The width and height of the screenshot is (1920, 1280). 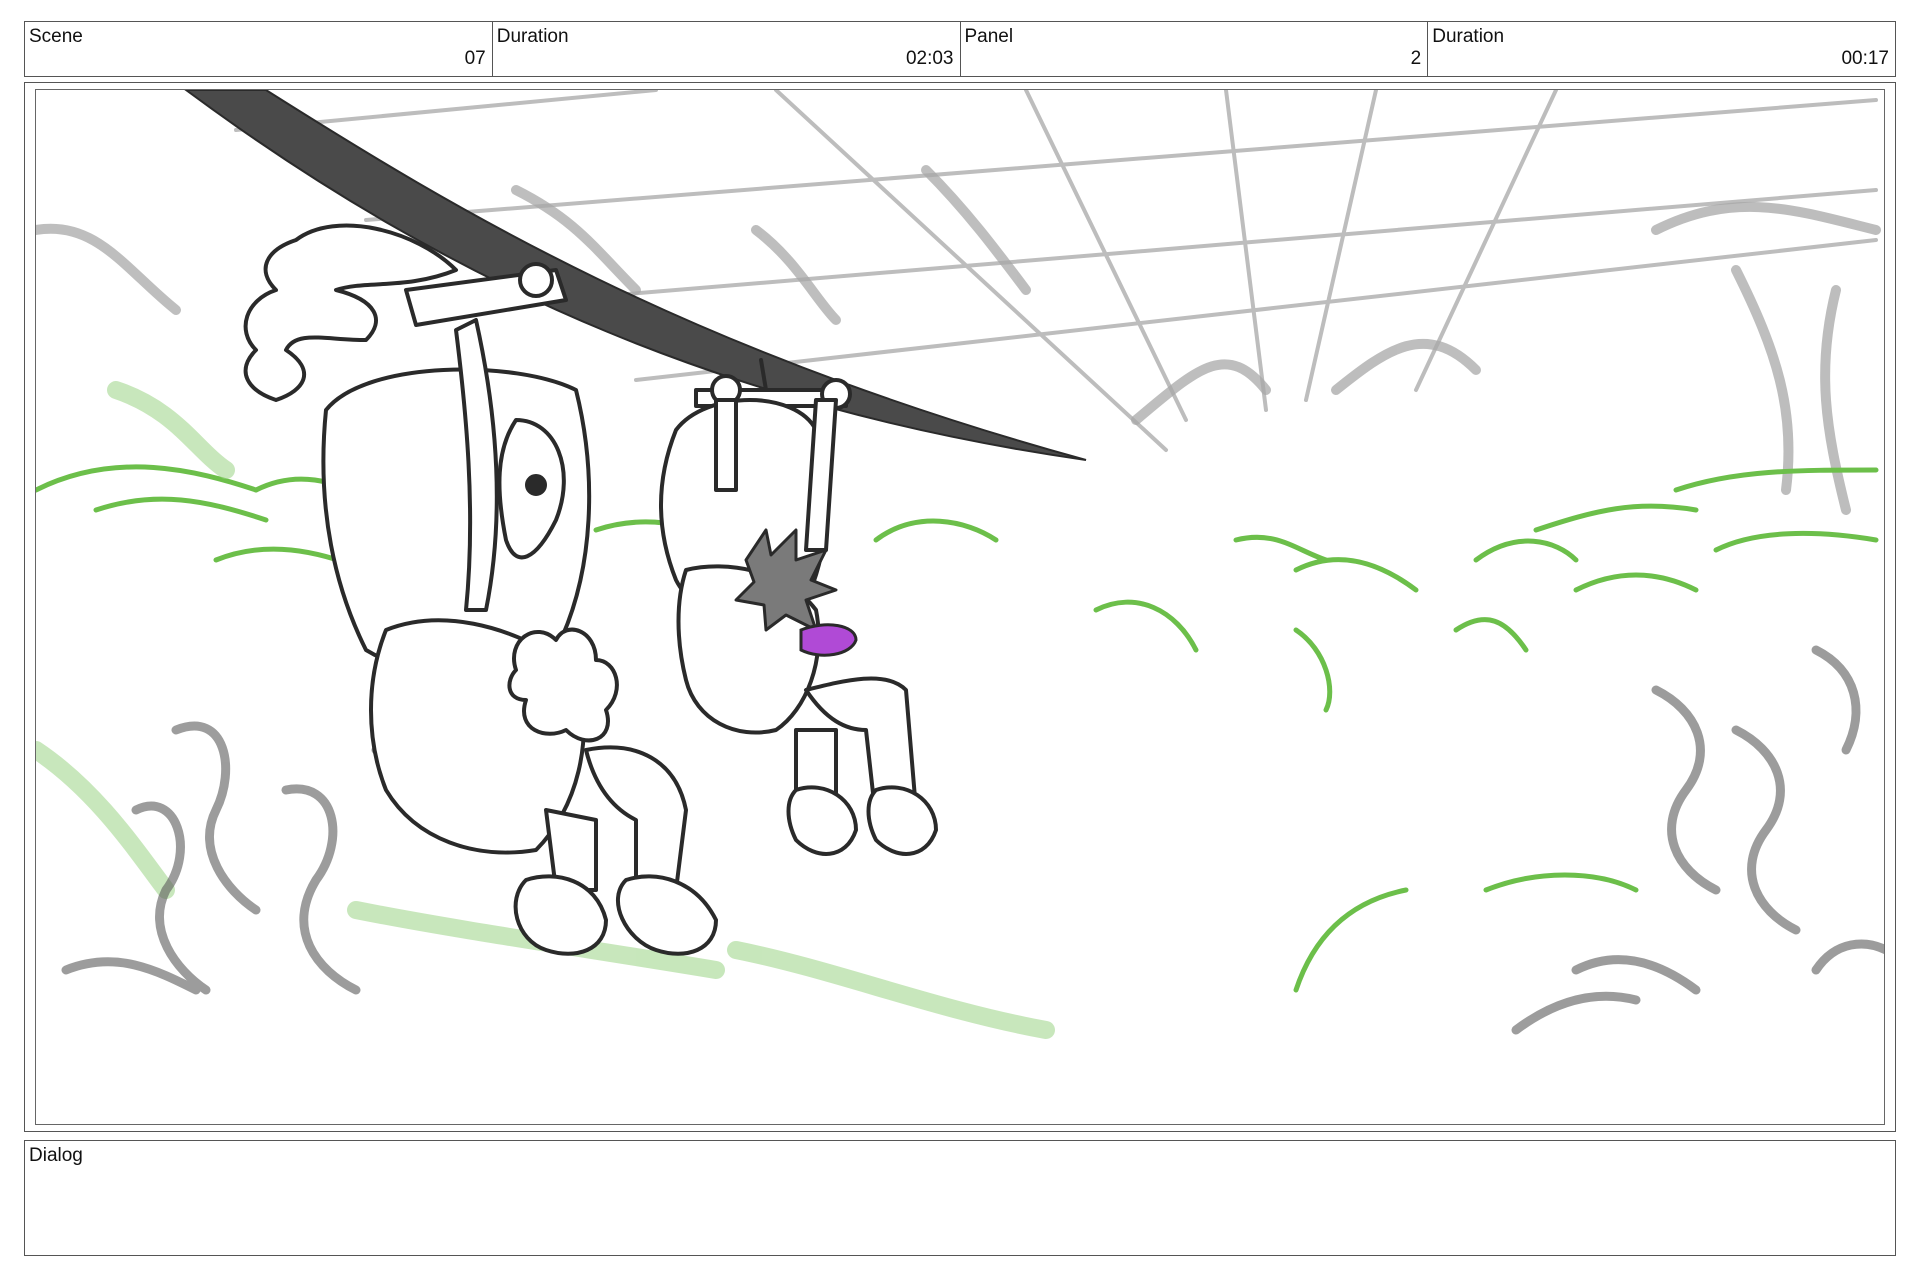 What do you see at coordinates (989, 36) in the screenshot?
I see `panel-label: Panel` at bounding box center [989, 36].